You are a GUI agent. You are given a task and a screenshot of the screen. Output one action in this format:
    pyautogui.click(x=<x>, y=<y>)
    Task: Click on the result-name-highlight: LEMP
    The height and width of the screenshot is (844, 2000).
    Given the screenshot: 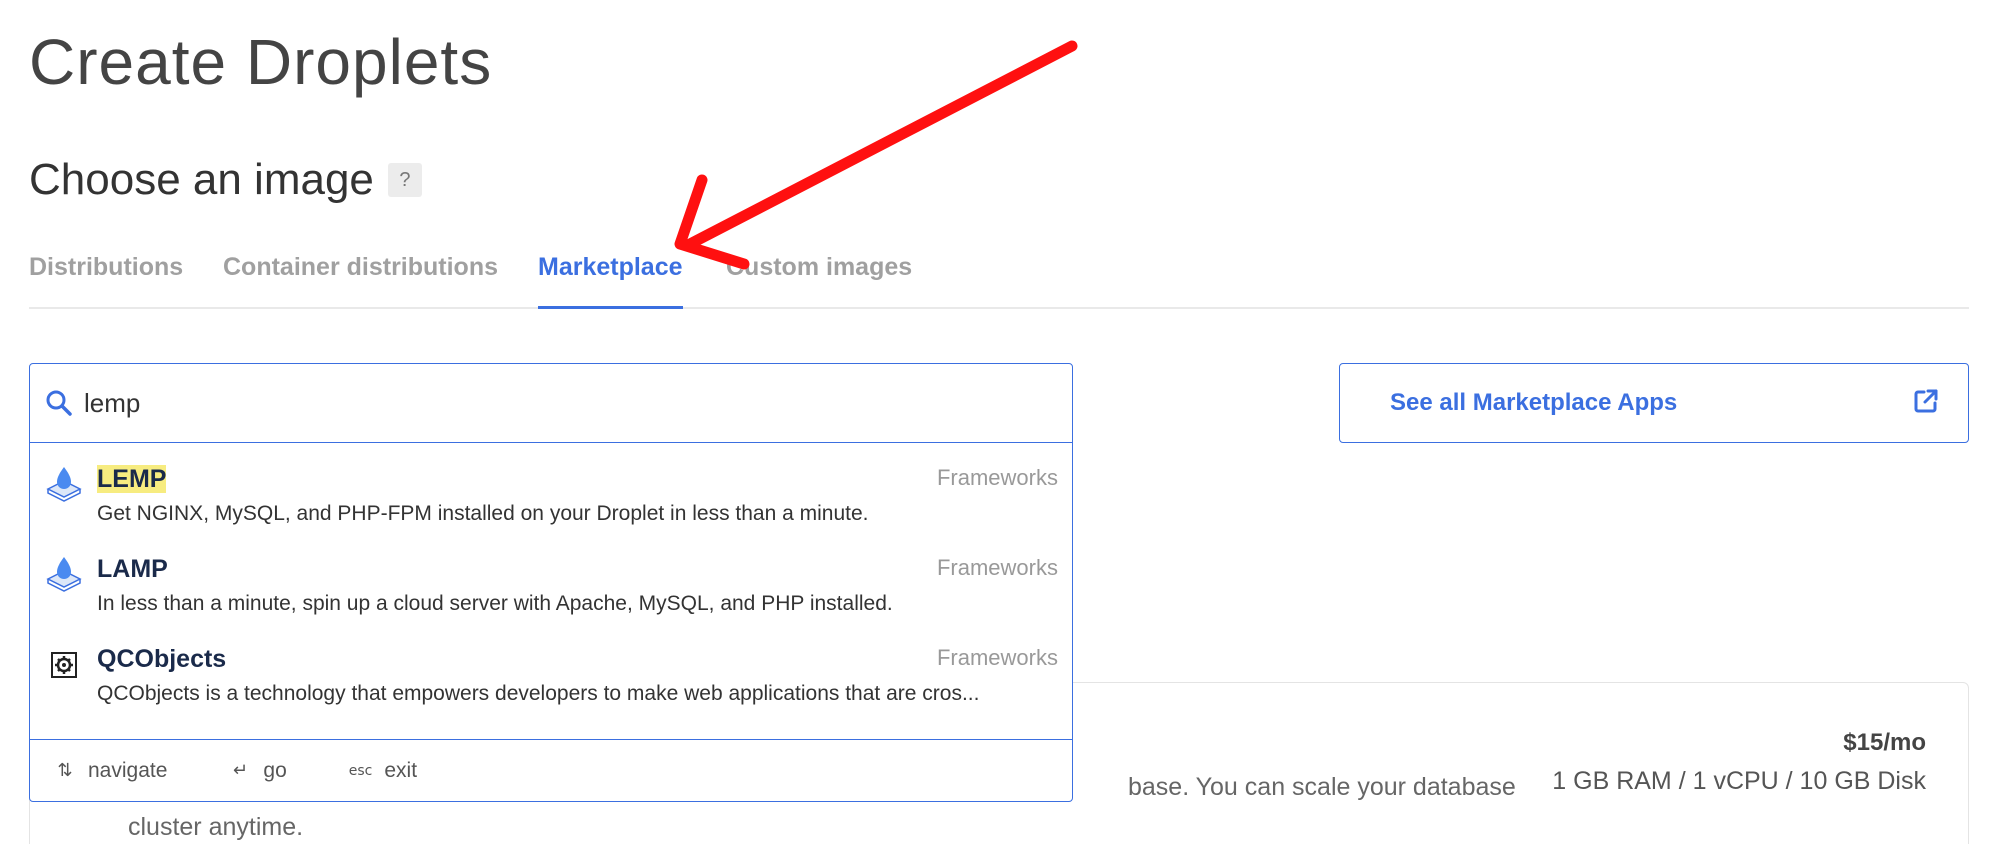 What is the action you would take?
    pyautogui.click(x=132, y=479)
    